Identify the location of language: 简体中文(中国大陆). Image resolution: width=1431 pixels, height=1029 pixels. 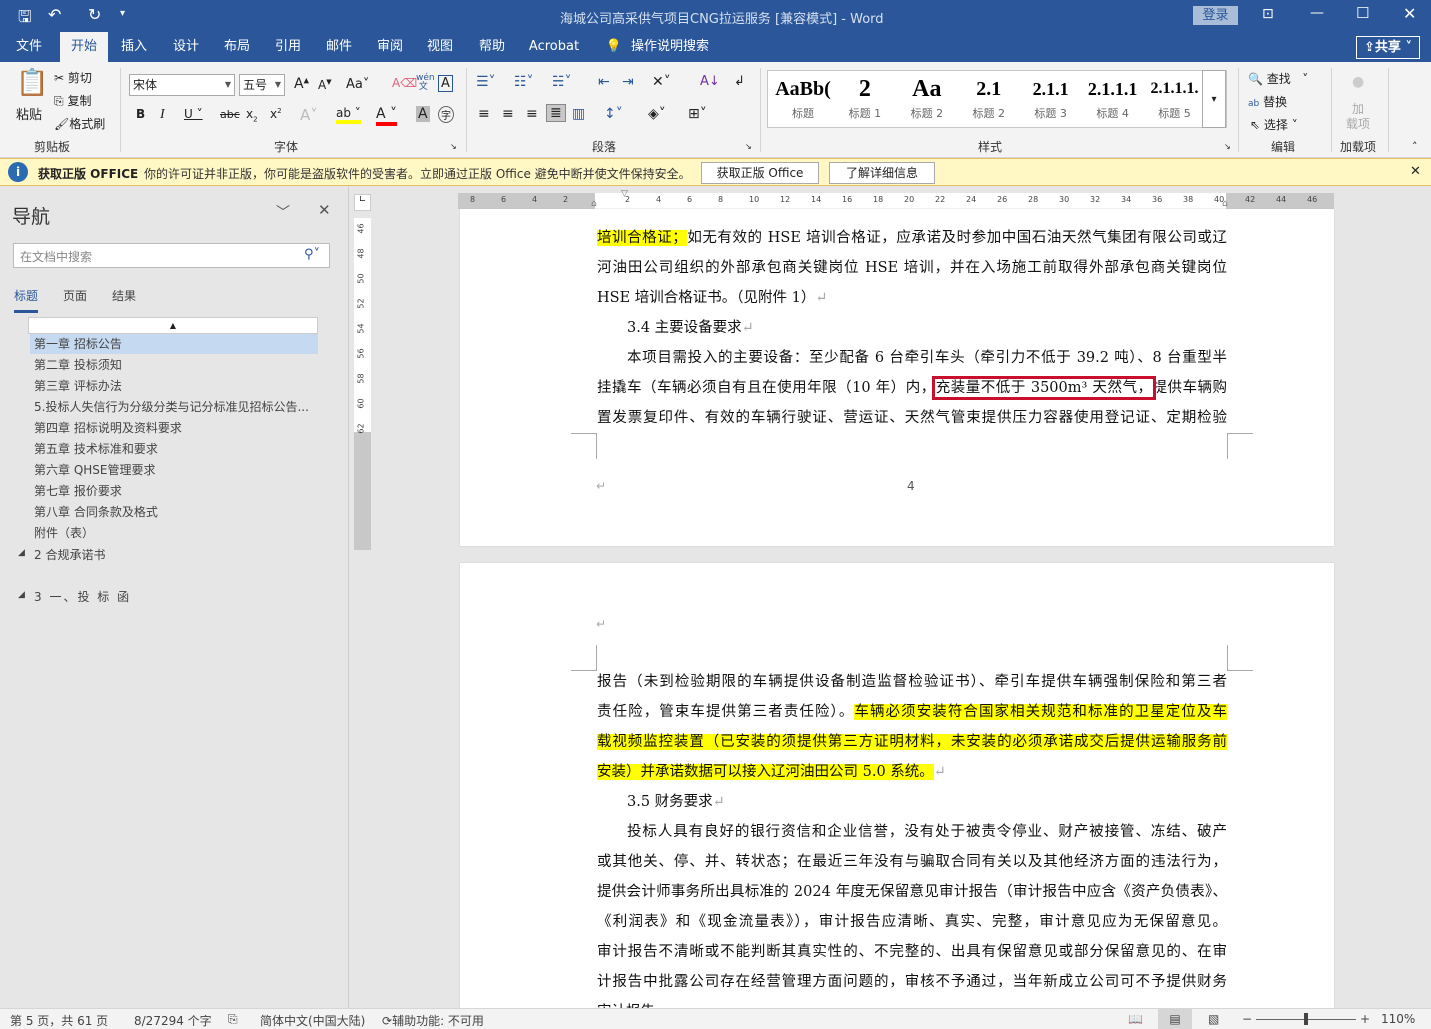
(312, 1020).